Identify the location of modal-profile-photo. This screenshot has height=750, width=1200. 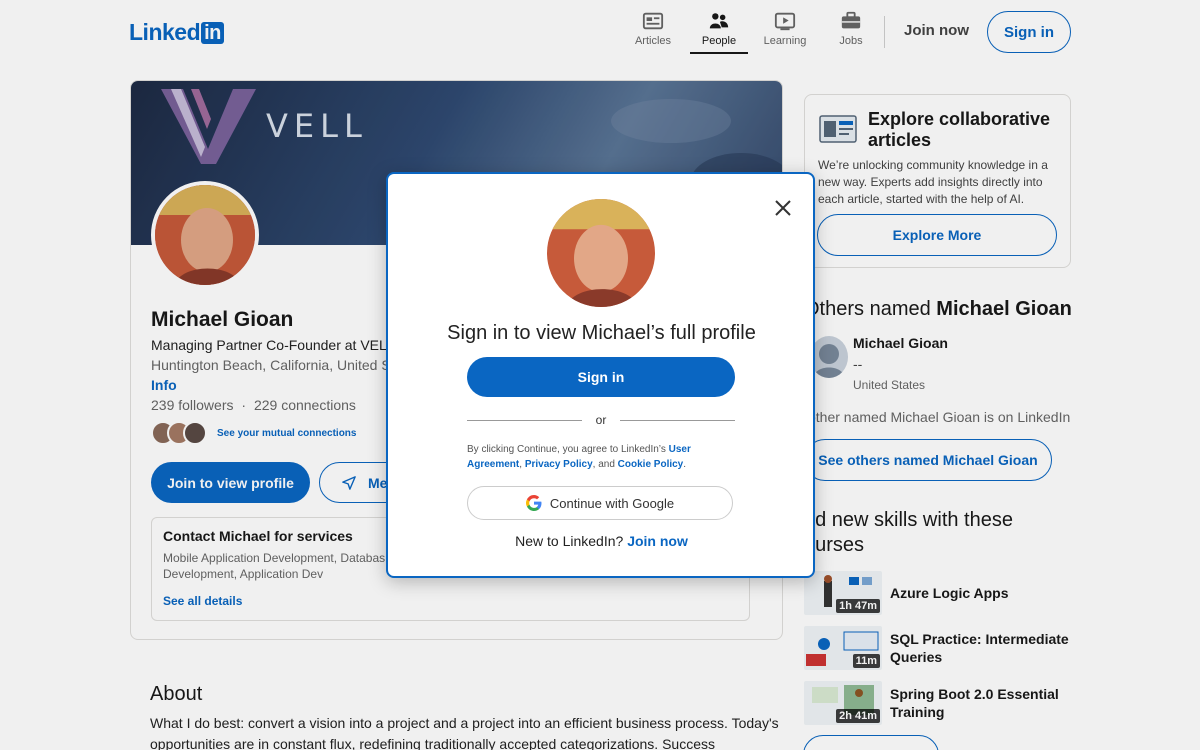
(601, 253).